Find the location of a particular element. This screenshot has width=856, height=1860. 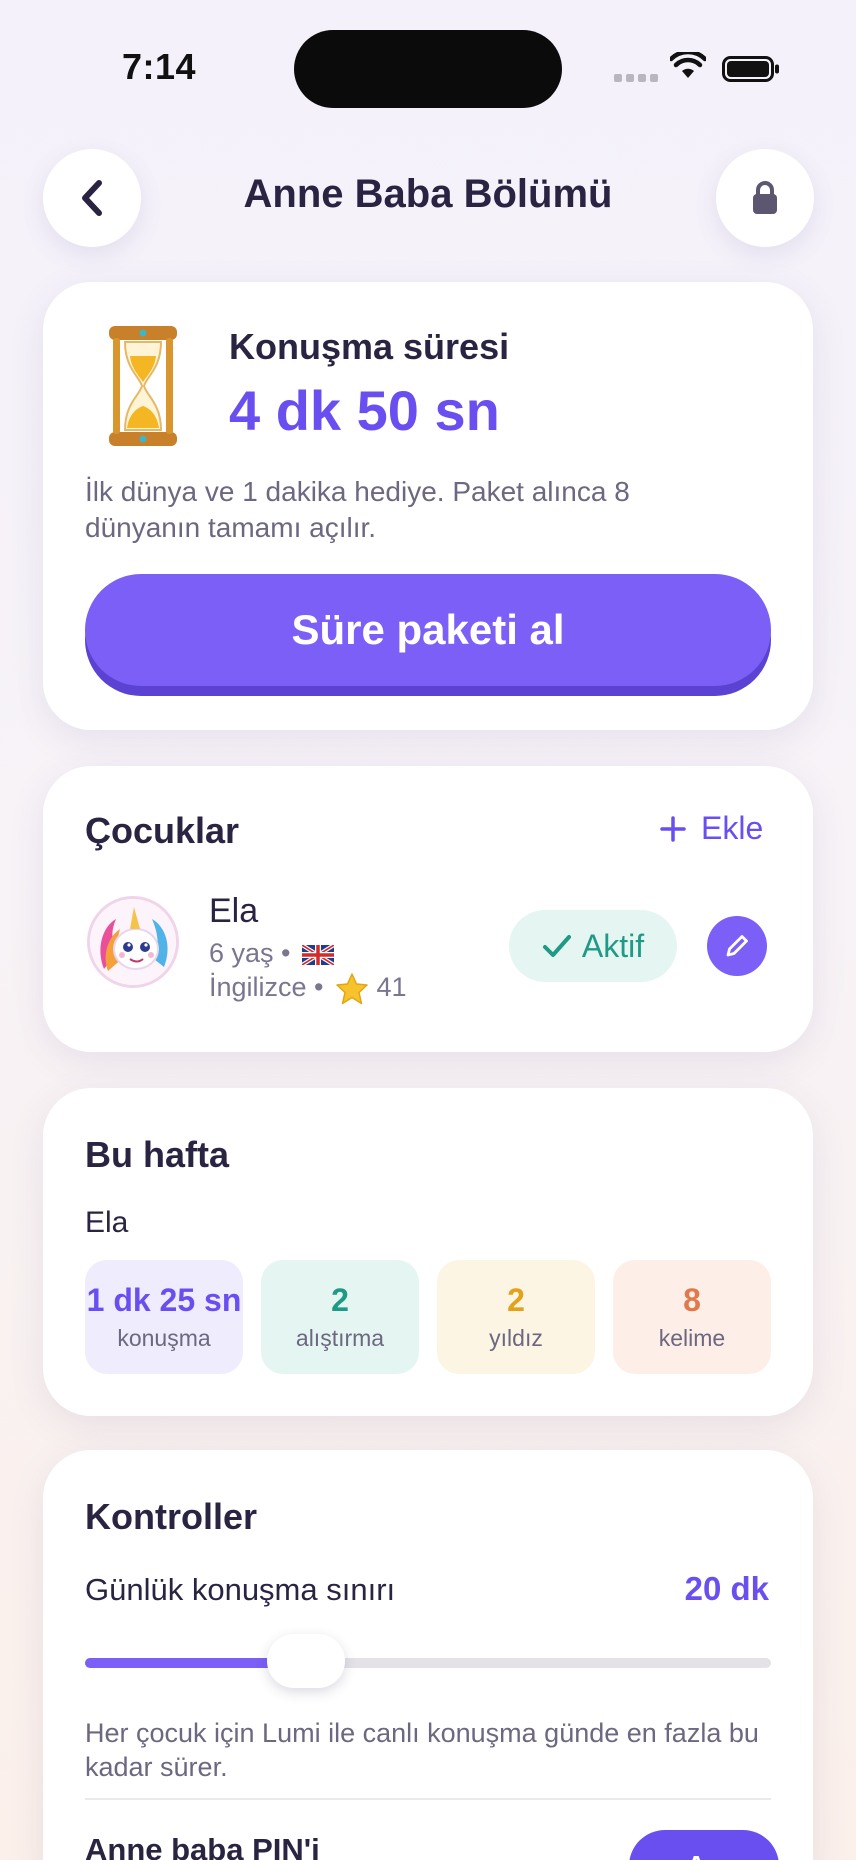

daily-limit-label: Günlük konuşma sınırı is located at coordinates (240, 1589).